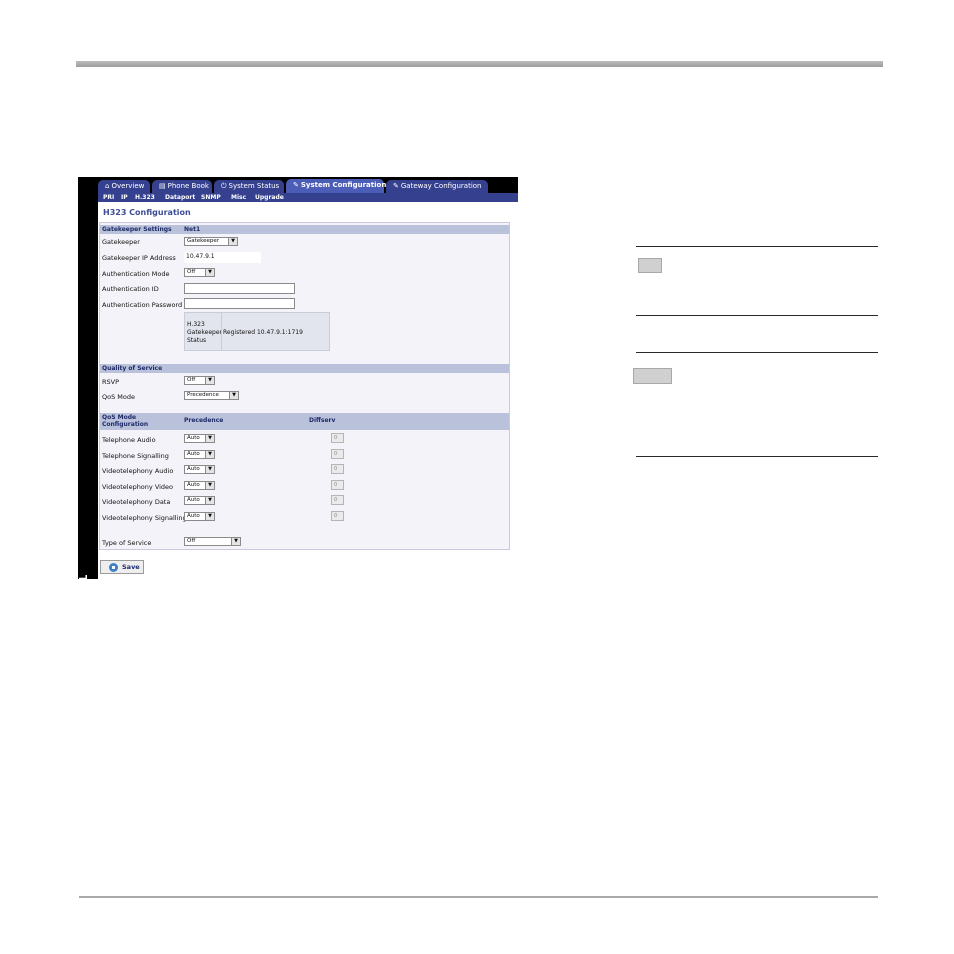 This screenshot has width=954, height=954. Describe the element at coordinates (108, 197) in the screenshot. I see `subnav-pri: PRI` at that location.